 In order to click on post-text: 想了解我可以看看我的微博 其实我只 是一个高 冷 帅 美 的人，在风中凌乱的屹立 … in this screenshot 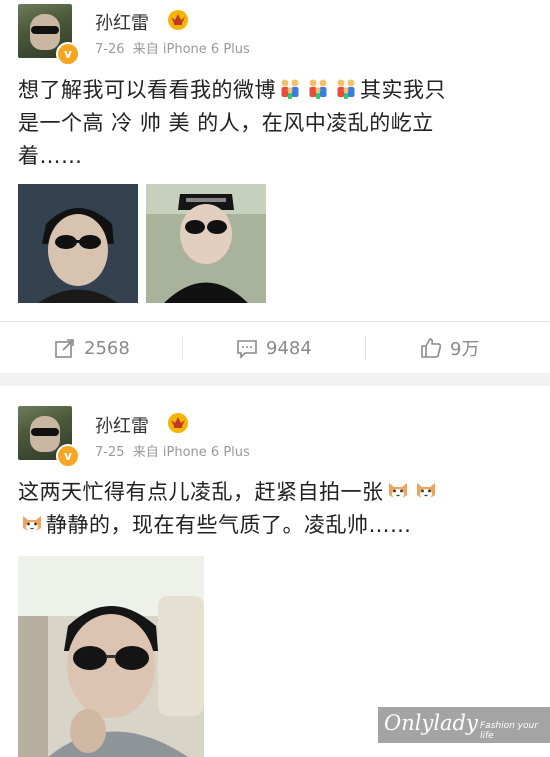, I will do `click(278, 123)`.